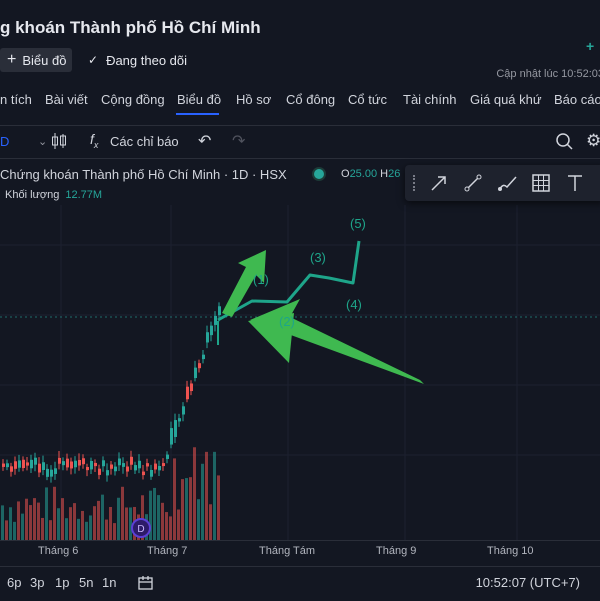  I want to click on tab-reports: Báo cáo, so click(577, 99).